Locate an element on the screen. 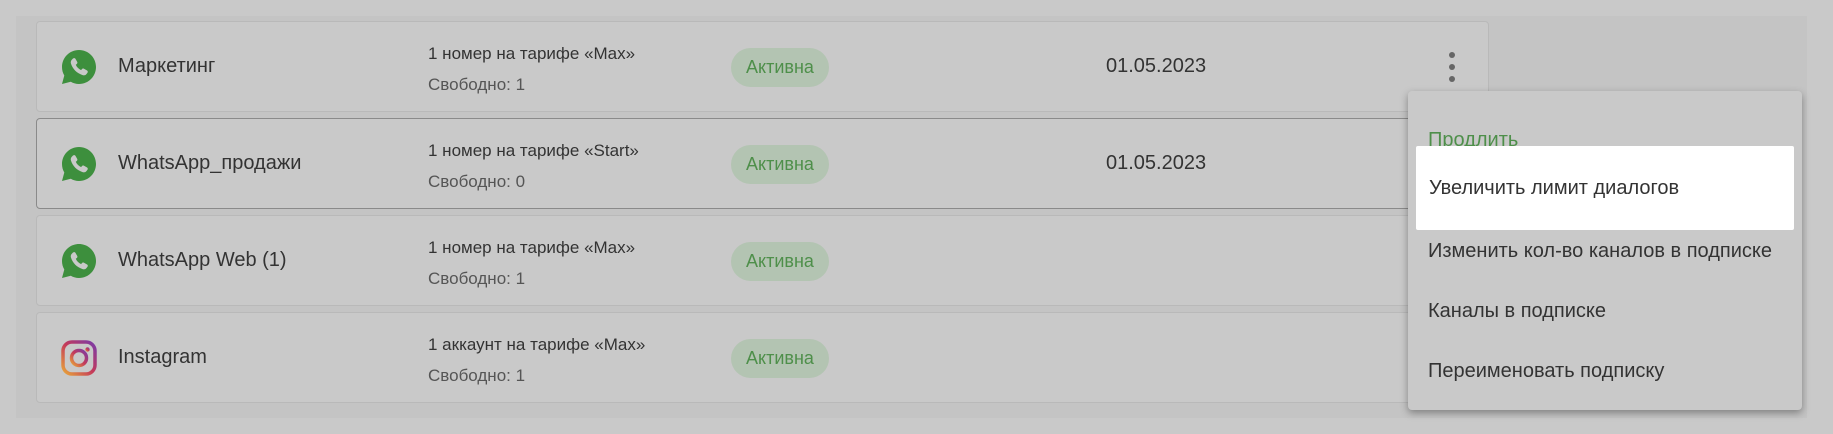  subscription-name: WhatsApp_продажи is located at coordinates (210, 163).